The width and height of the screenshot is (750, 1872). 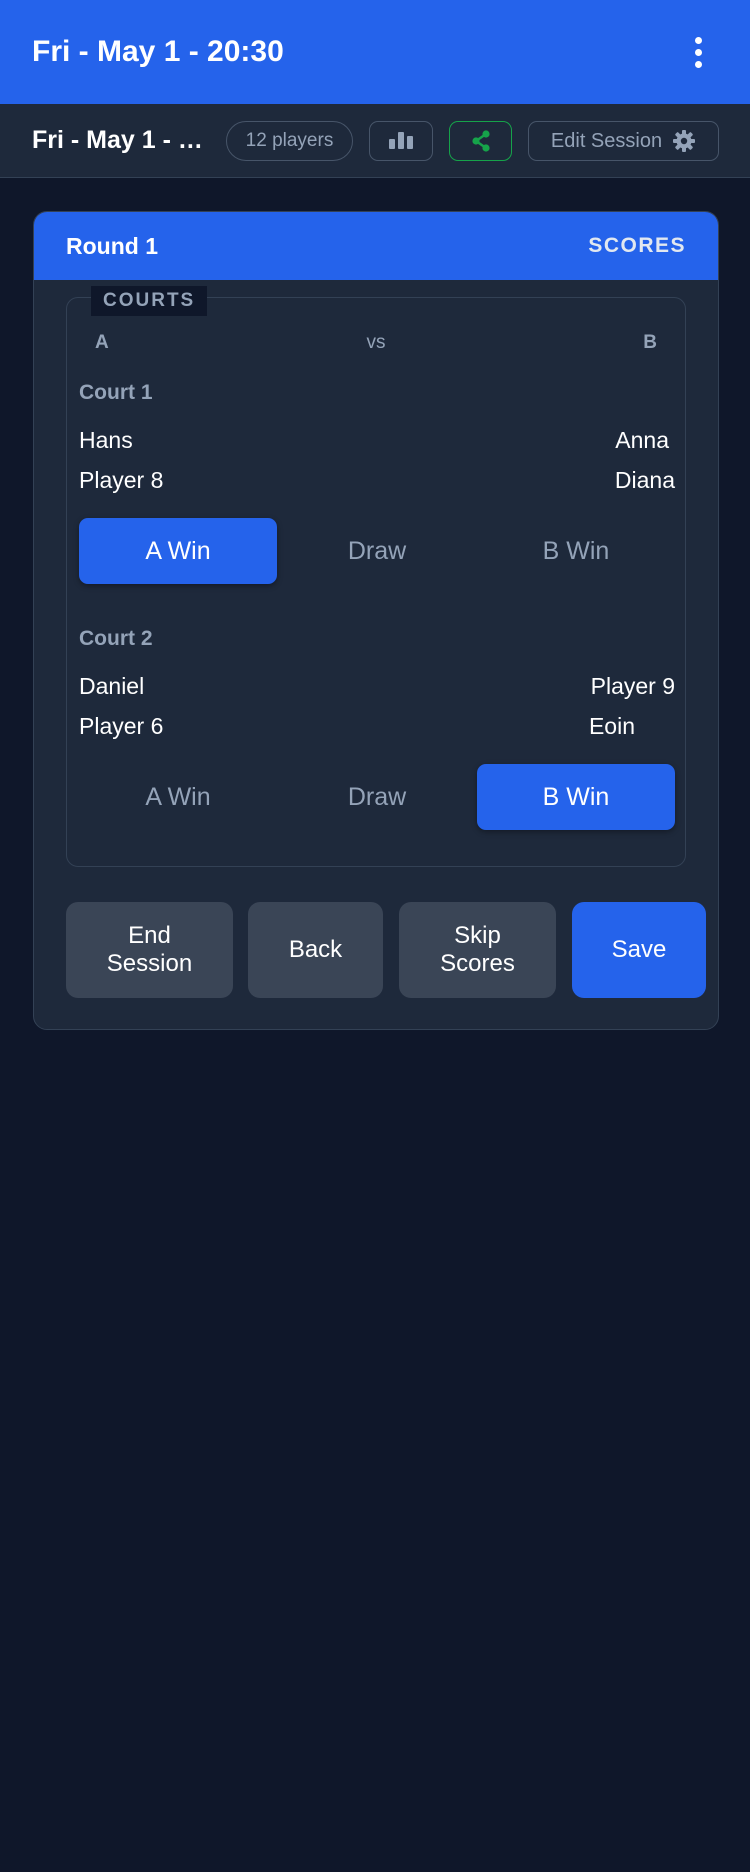 I want to click on share-button, so click(x=480, y=141).